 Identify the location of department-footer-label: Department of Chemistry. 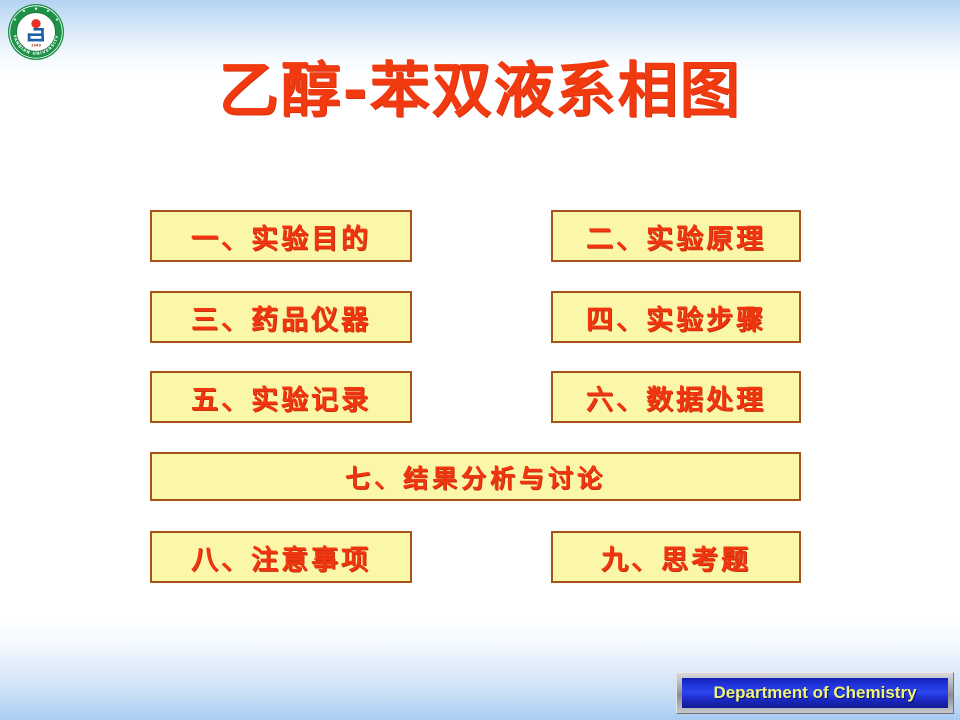
(815, 692).